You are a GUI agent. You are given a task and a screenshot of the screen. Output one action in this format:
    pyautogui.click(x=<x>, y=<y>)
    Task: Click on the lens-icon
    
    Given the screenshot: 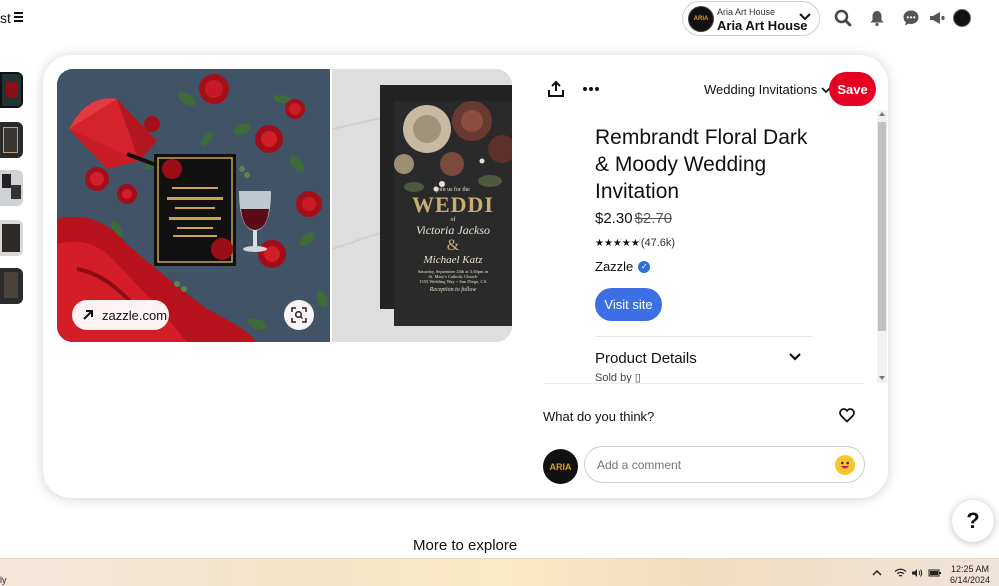 What is the action you would take?
    pyautogui.click(x=299, y=315)
    